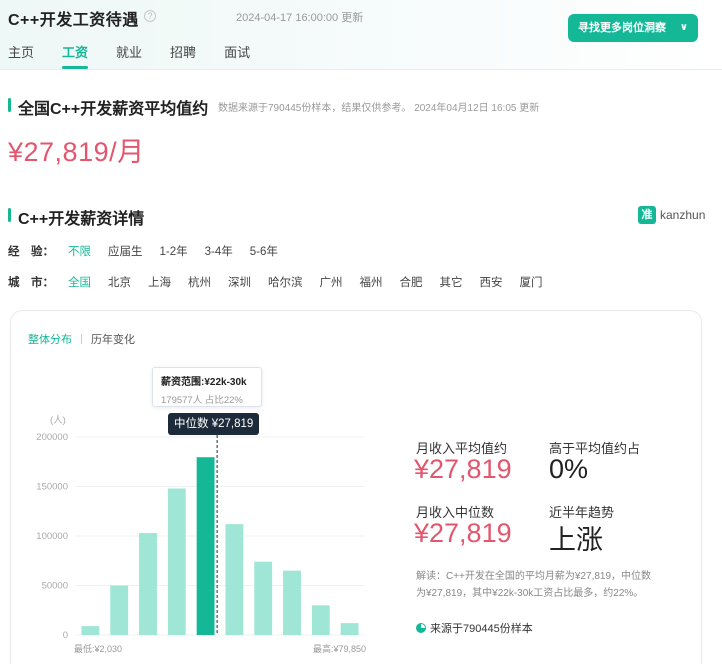 The width and height of the screenshot is (722, 664). I want to click on details-title: C++开发薪资详情, so click(81, 219).